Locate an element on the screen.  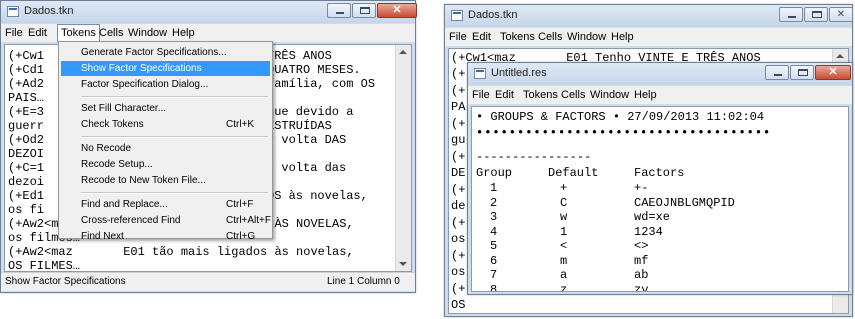
menu-item-show-factor-specifications: Show Factor Specifications is located at coordinates (165, 68).